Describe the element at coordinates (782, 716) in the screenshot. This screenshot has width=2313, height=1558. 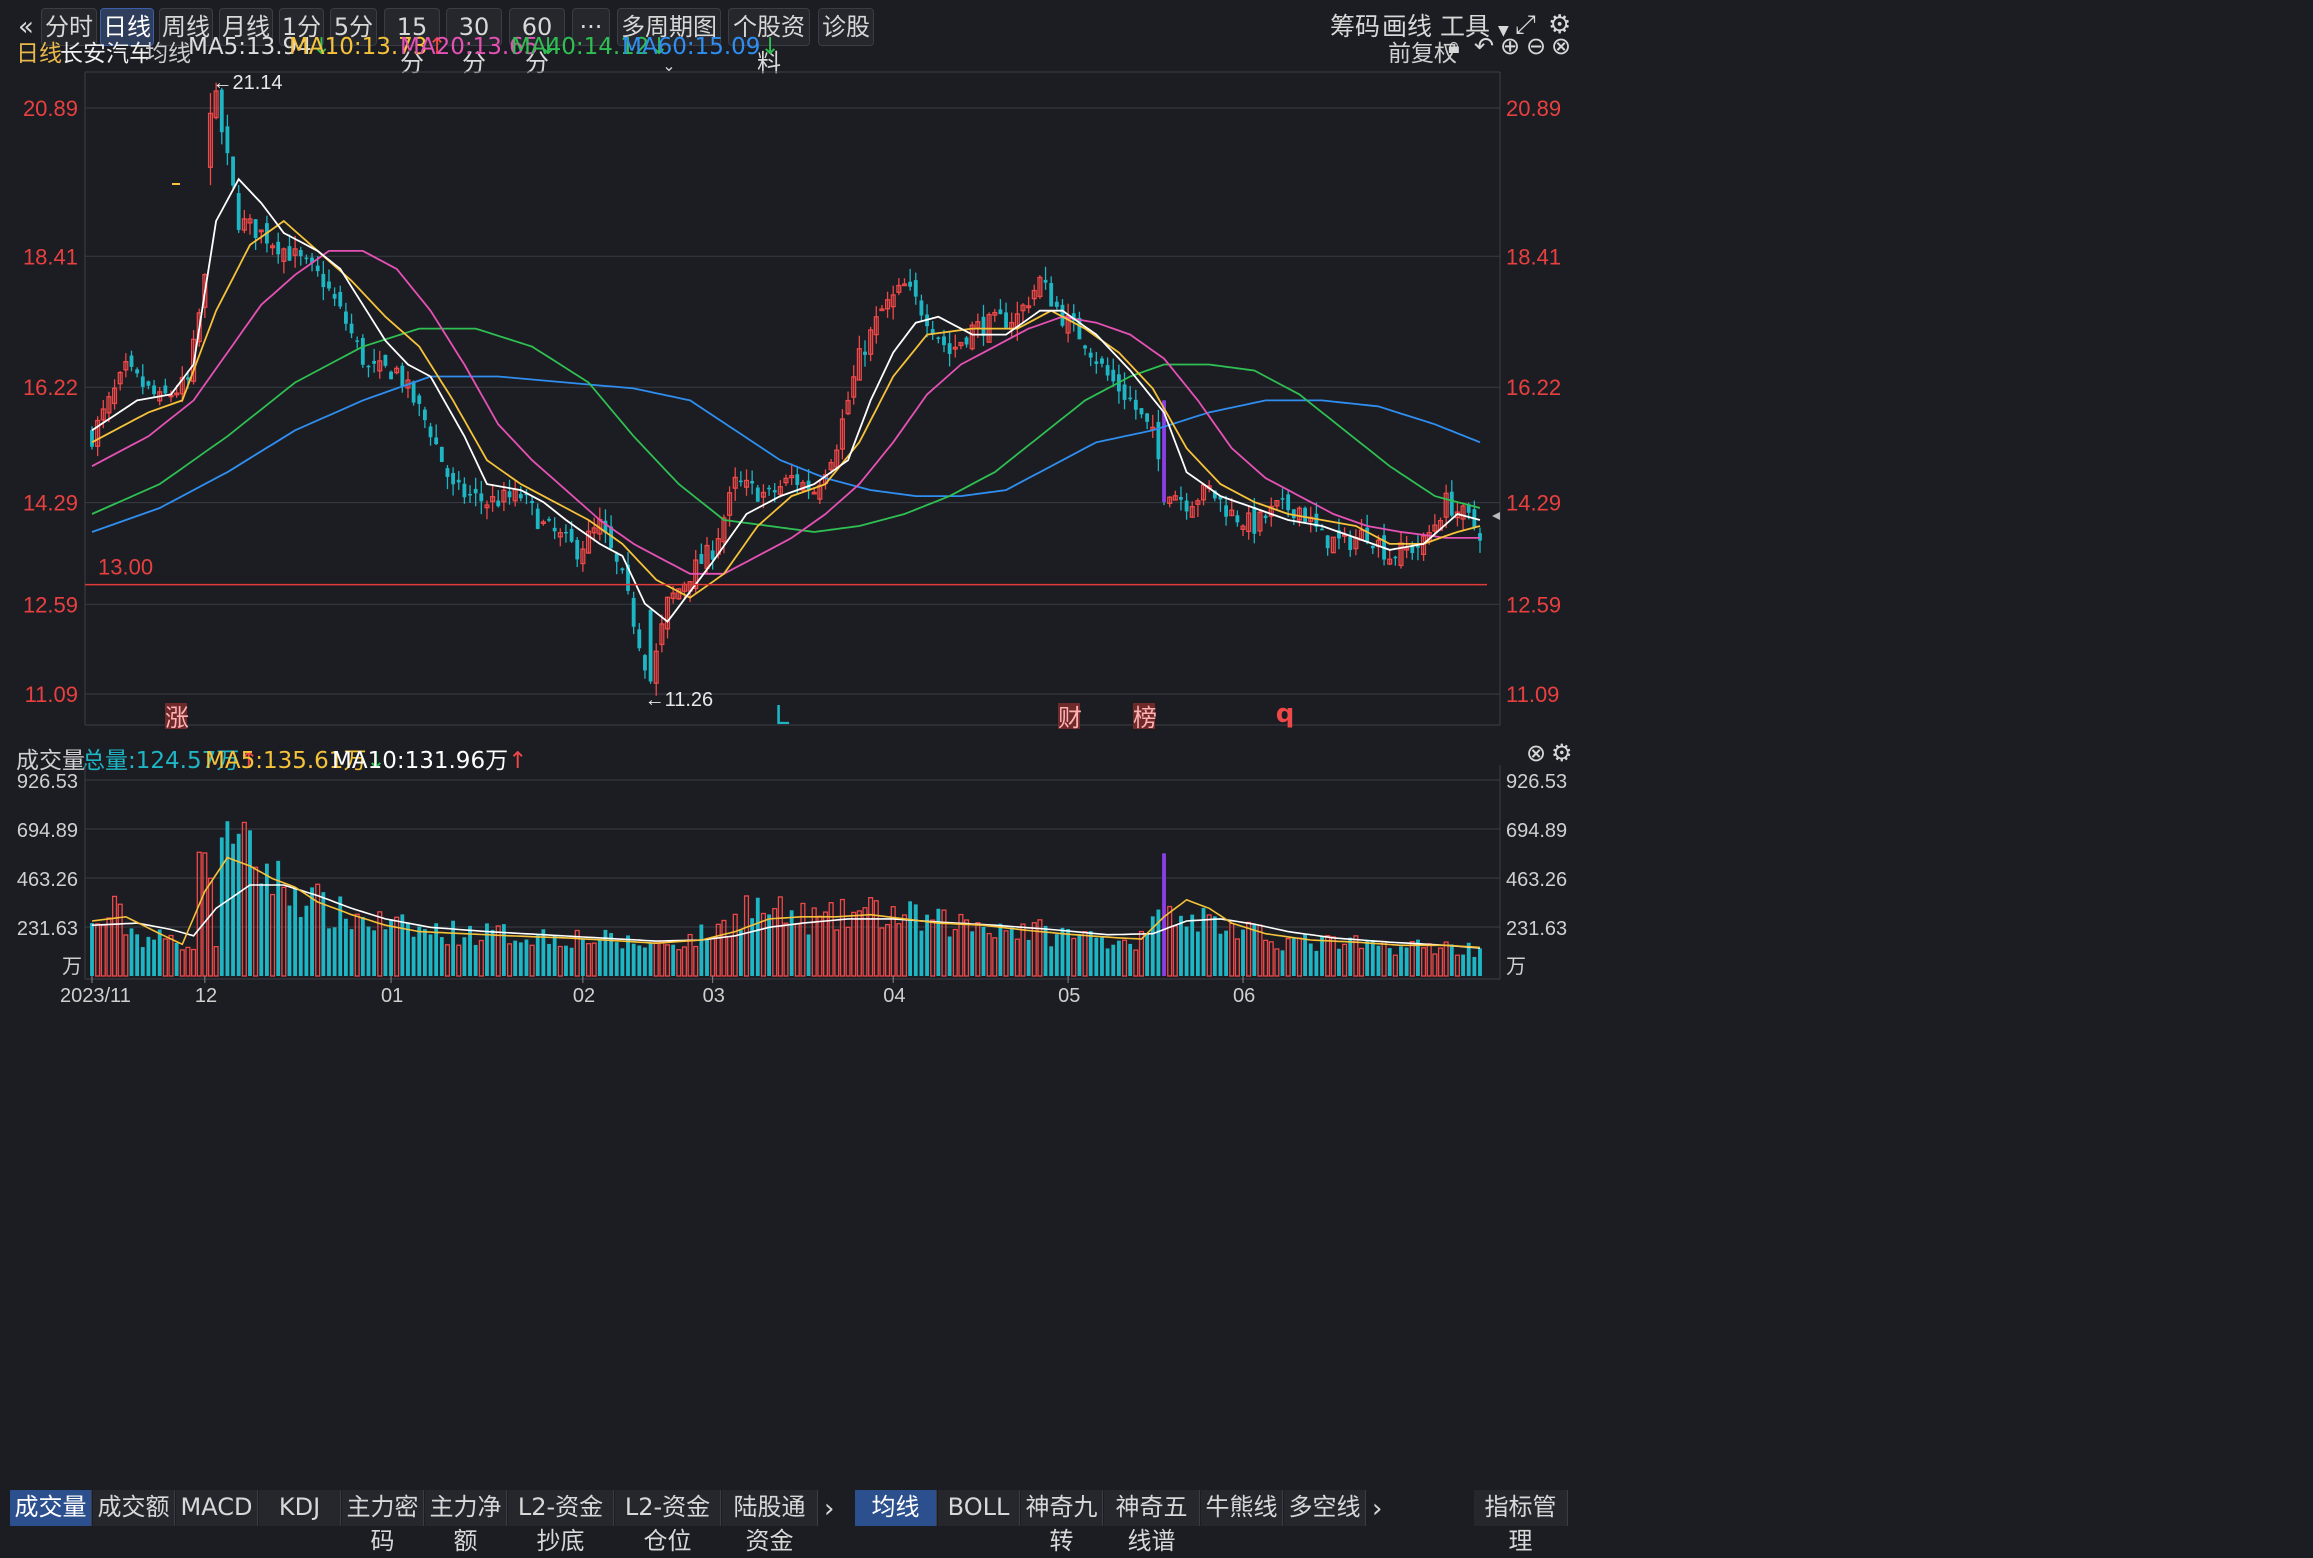
I see `signal-l: L` at that location.